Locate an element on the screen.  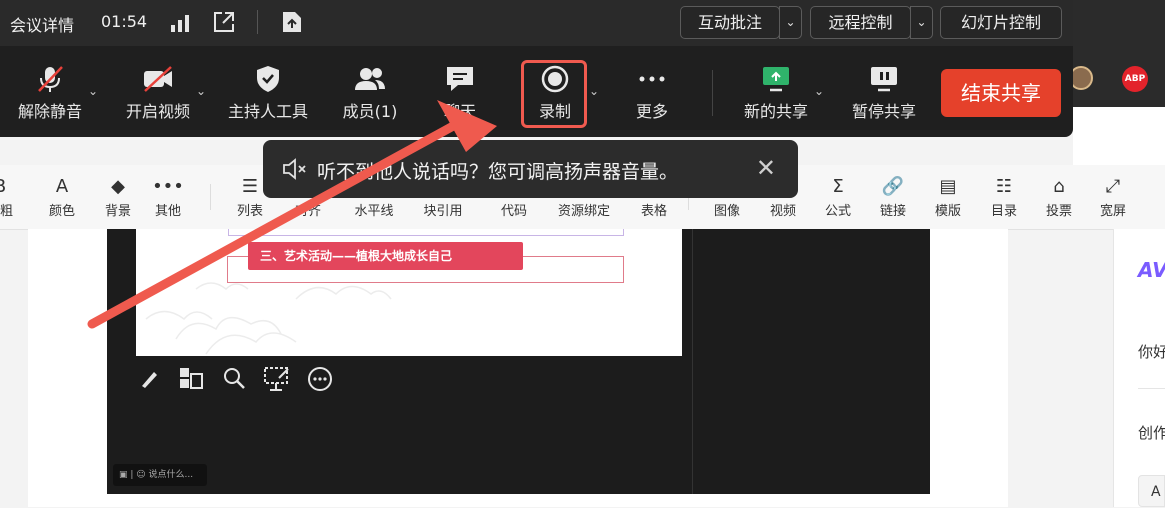
unmute-label: 解除静音 is located at coordinates (49, 111).